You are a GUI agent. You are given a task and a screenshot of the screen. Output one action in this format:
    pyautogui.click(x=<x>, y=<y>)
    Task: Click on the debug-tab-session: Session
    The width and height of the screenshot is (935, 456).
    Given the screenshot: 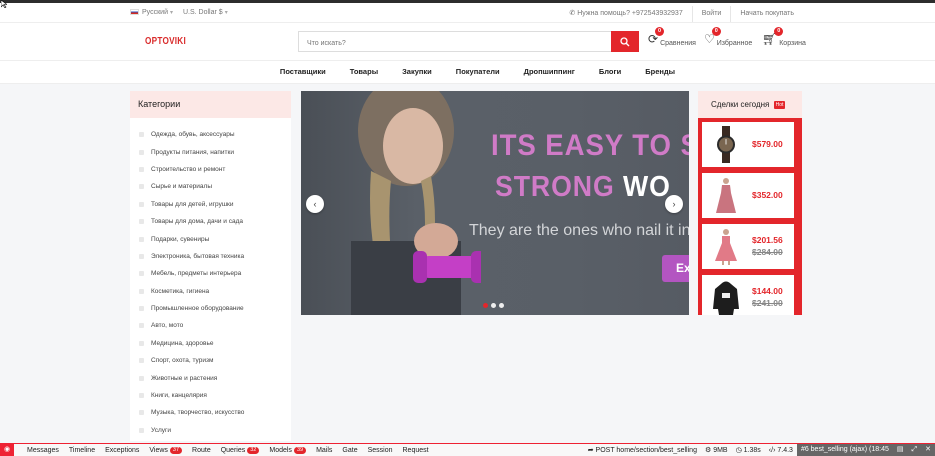 What is the action you would take?
    pyautogui.click(x=380, y=450)
    